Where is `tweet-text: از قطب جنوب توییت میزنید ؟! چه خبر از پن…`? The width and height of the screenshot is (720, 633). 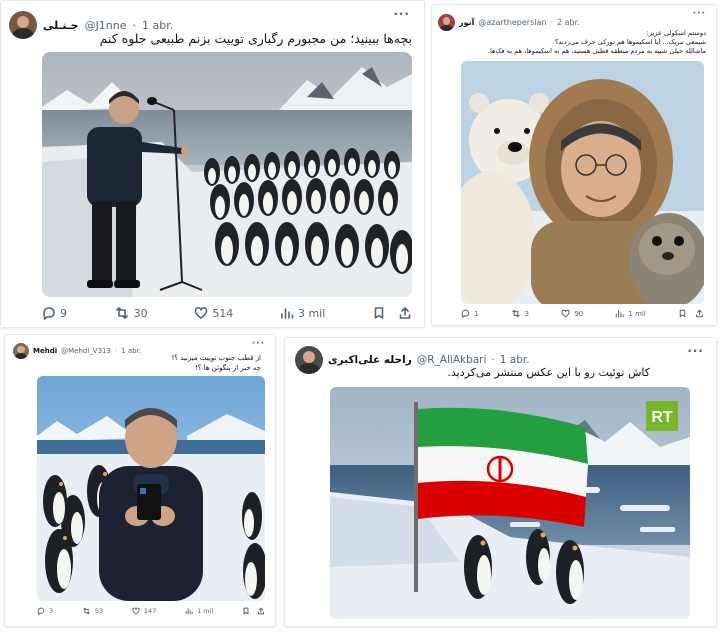 tweet-text: از قطب جنوب توییت میزنید ؟! چه خبر از پن… is located at coordinates (151, 363).